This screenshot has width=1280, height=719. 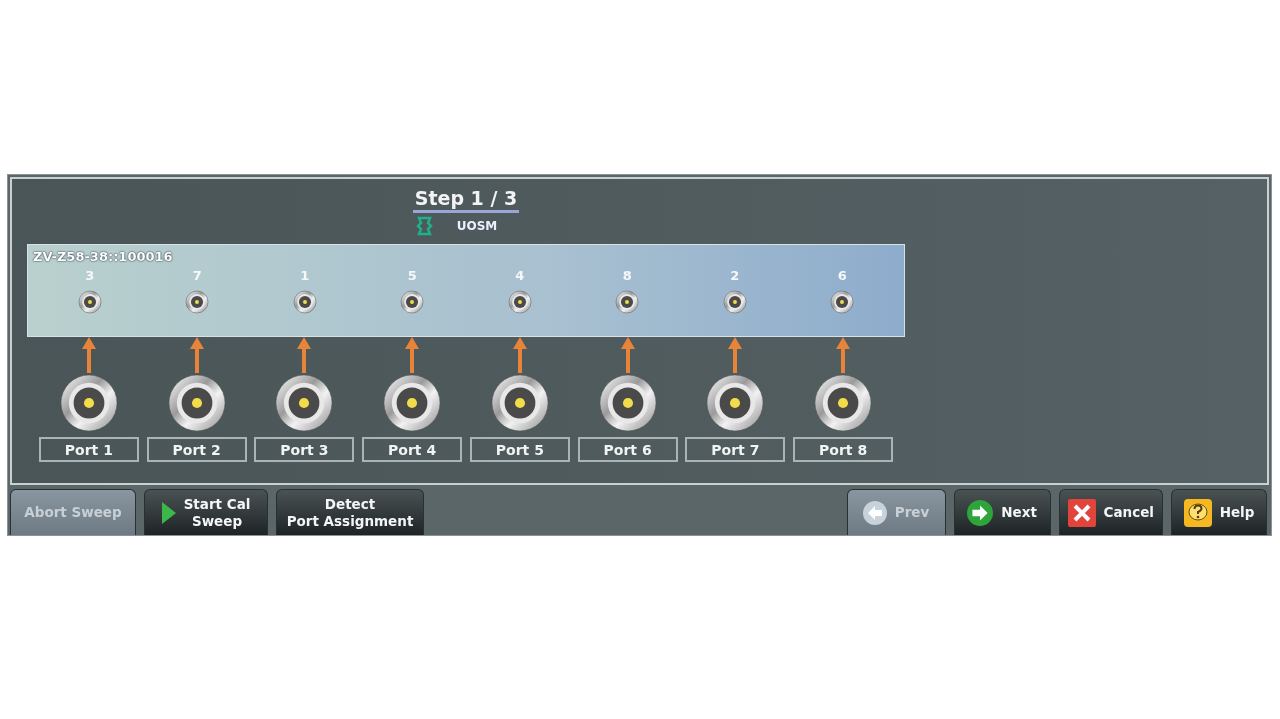 What do you see at coordinates (519, 449) in the screenshot?
I see `port-label: Port 5` at bounding box center [519, 449].